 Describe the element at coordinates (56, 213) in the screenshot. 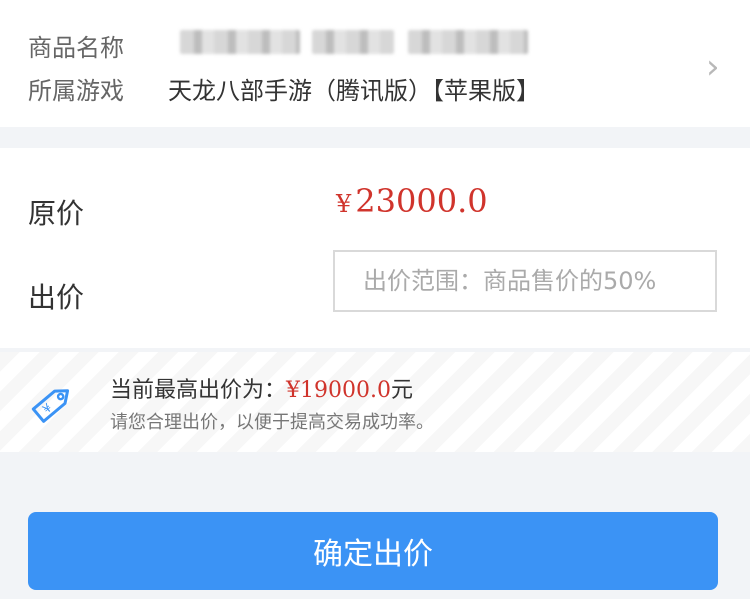

I see `original-price-label: 原价` at that location.